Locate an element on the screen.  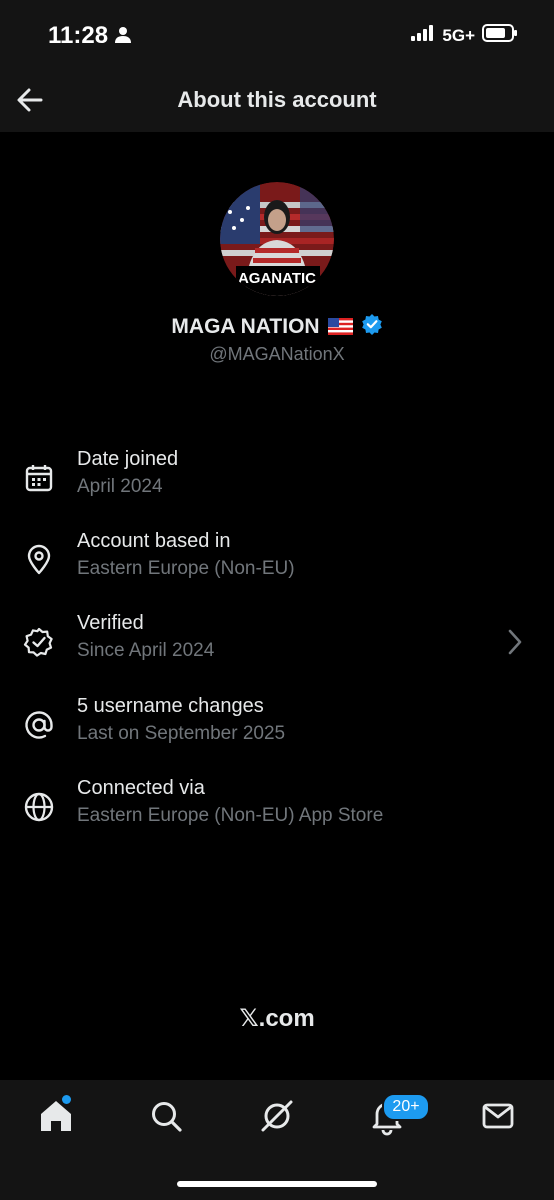
row-date-joined: Date joined April 2024 is located at coordinates (277, 479).